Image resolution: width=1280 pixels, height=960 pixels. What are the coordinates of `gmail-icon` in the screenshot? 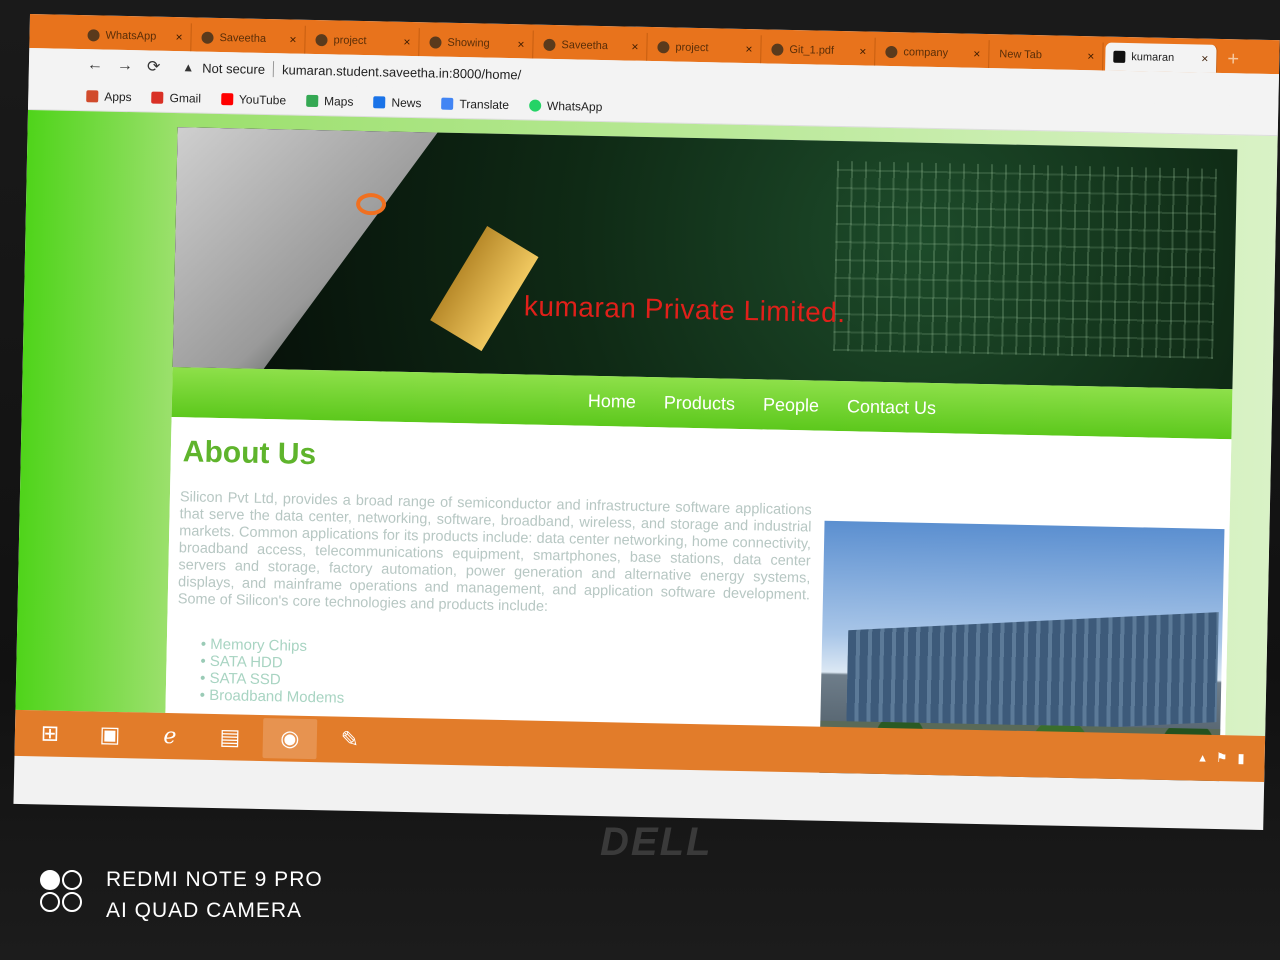 It's located at (157, 97).